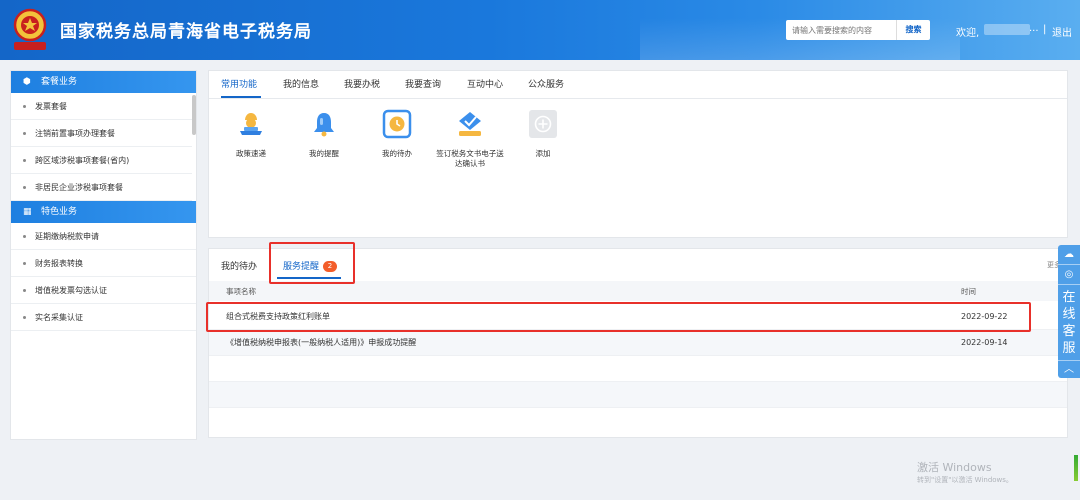 This screenshot has width=1080, height=500. I want to click on policy-bell-icon, so click(251, 124).